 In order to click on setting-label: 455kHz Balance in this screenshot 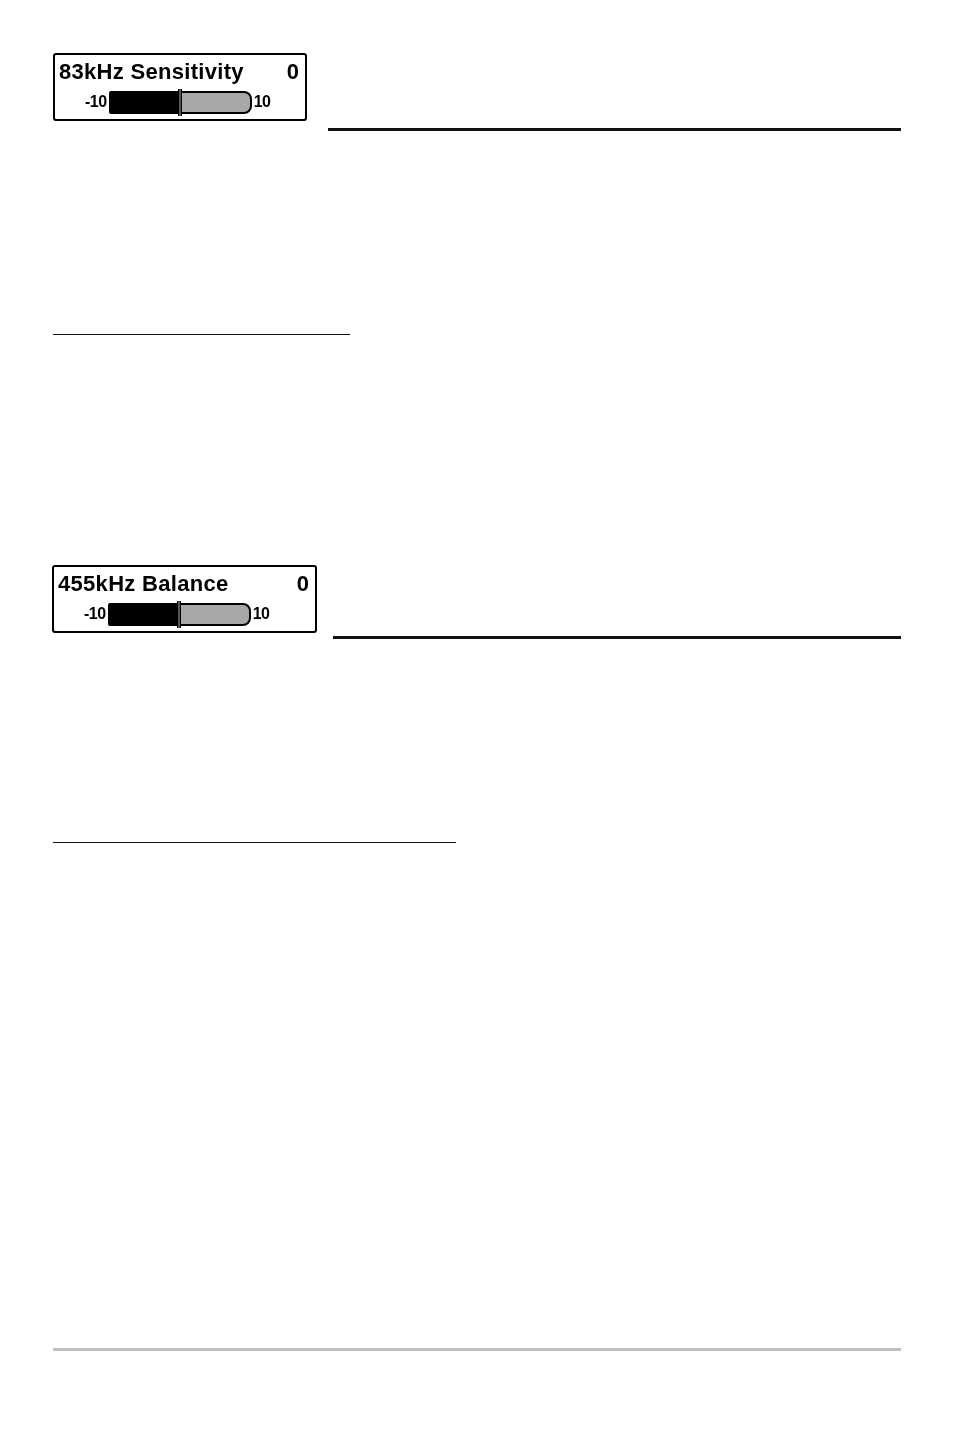, I will do `click(143, 584)`.